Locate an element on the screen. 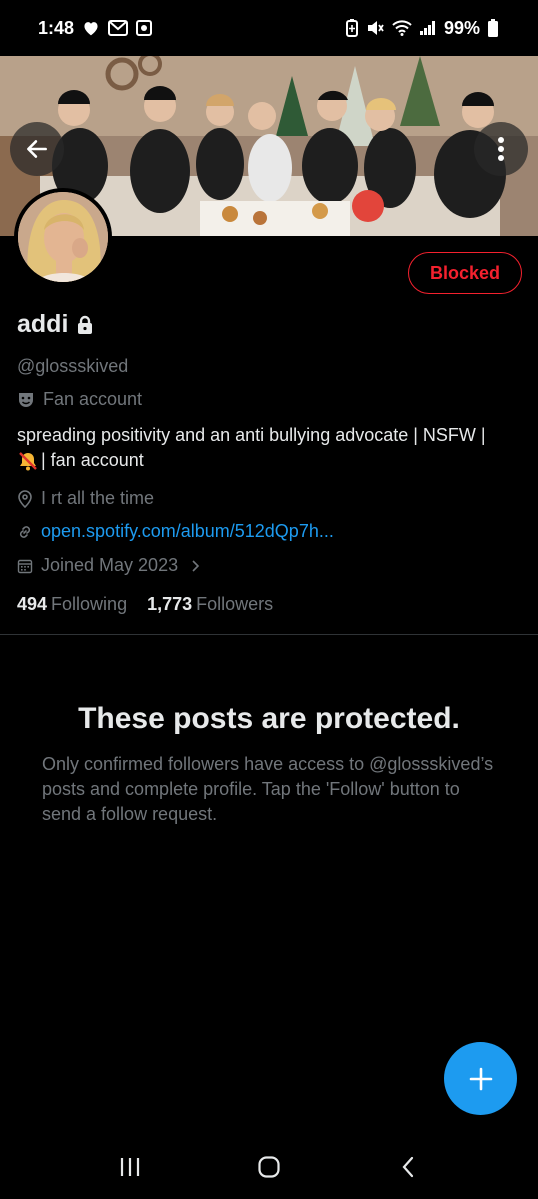  muted-bell-emoji-icon is located at coordinates (28, 460).